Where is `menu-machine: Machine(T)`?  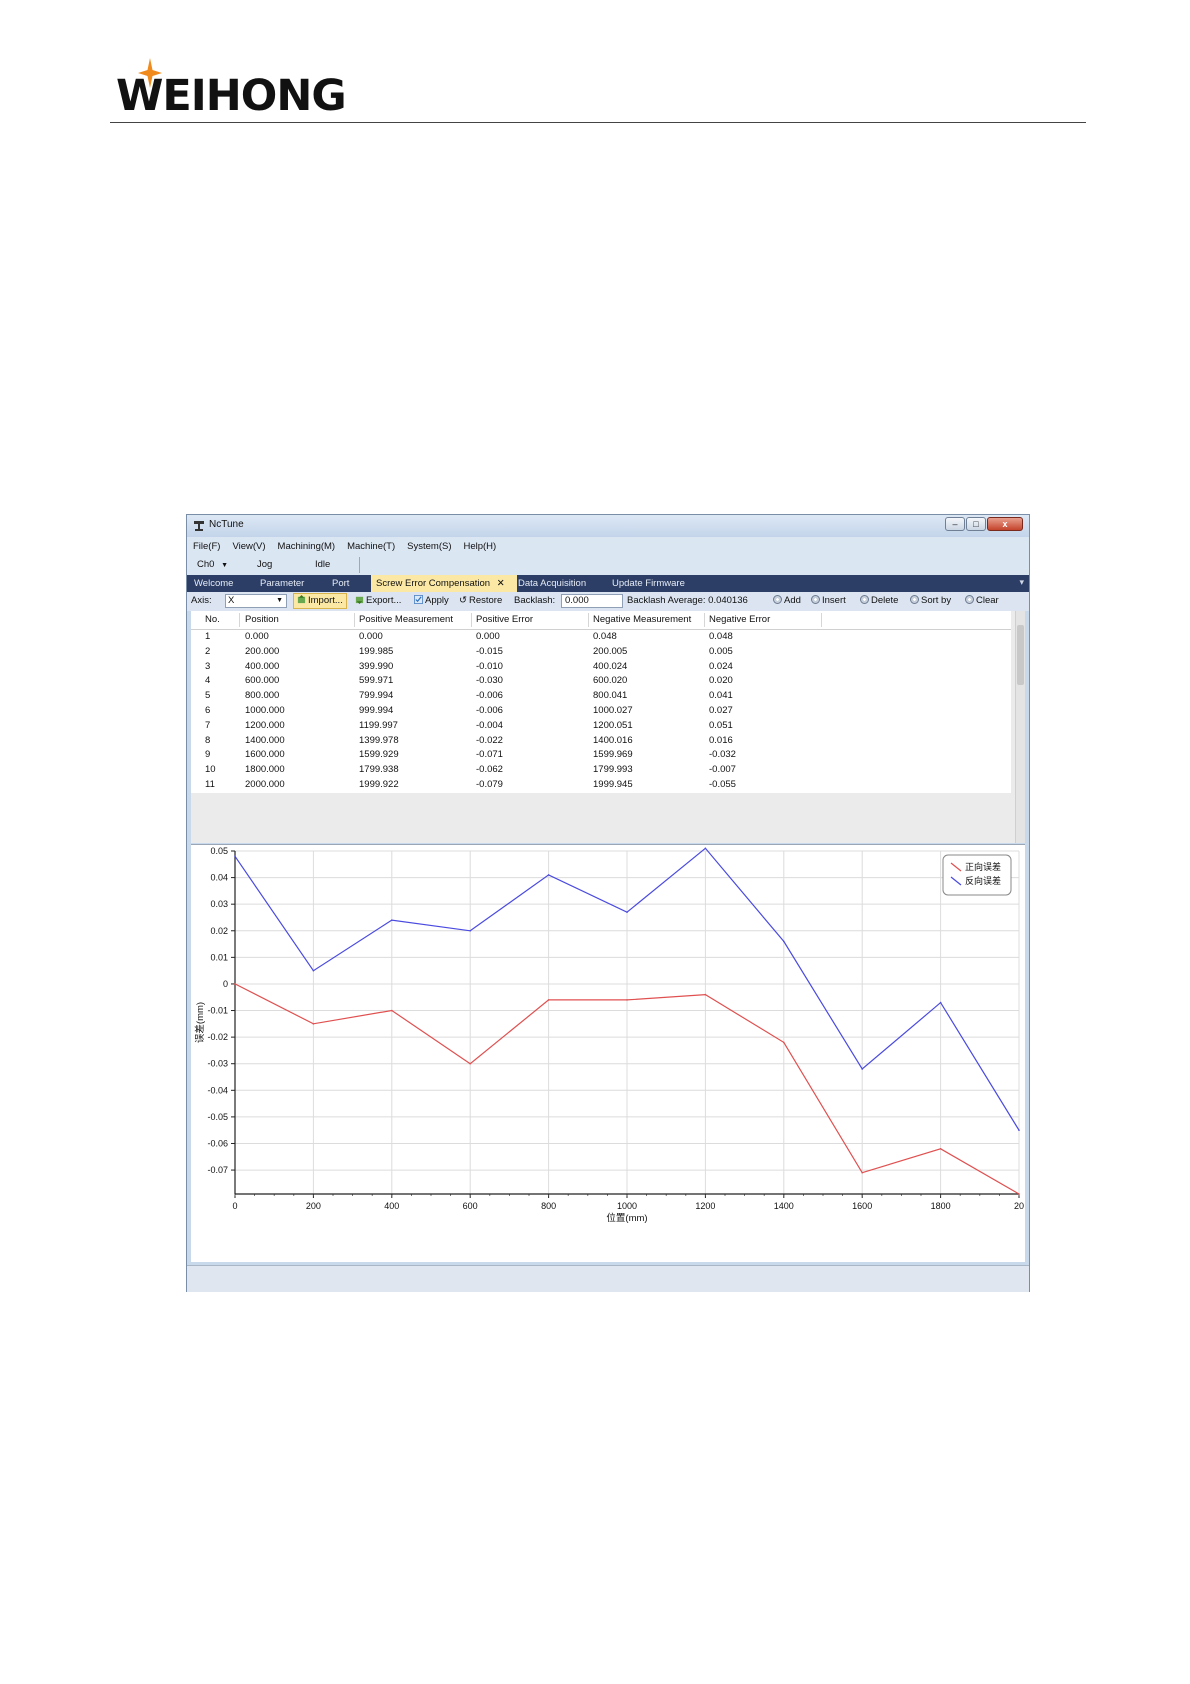
menu-machine: Machine(T) is located at coordinates (371, 546).